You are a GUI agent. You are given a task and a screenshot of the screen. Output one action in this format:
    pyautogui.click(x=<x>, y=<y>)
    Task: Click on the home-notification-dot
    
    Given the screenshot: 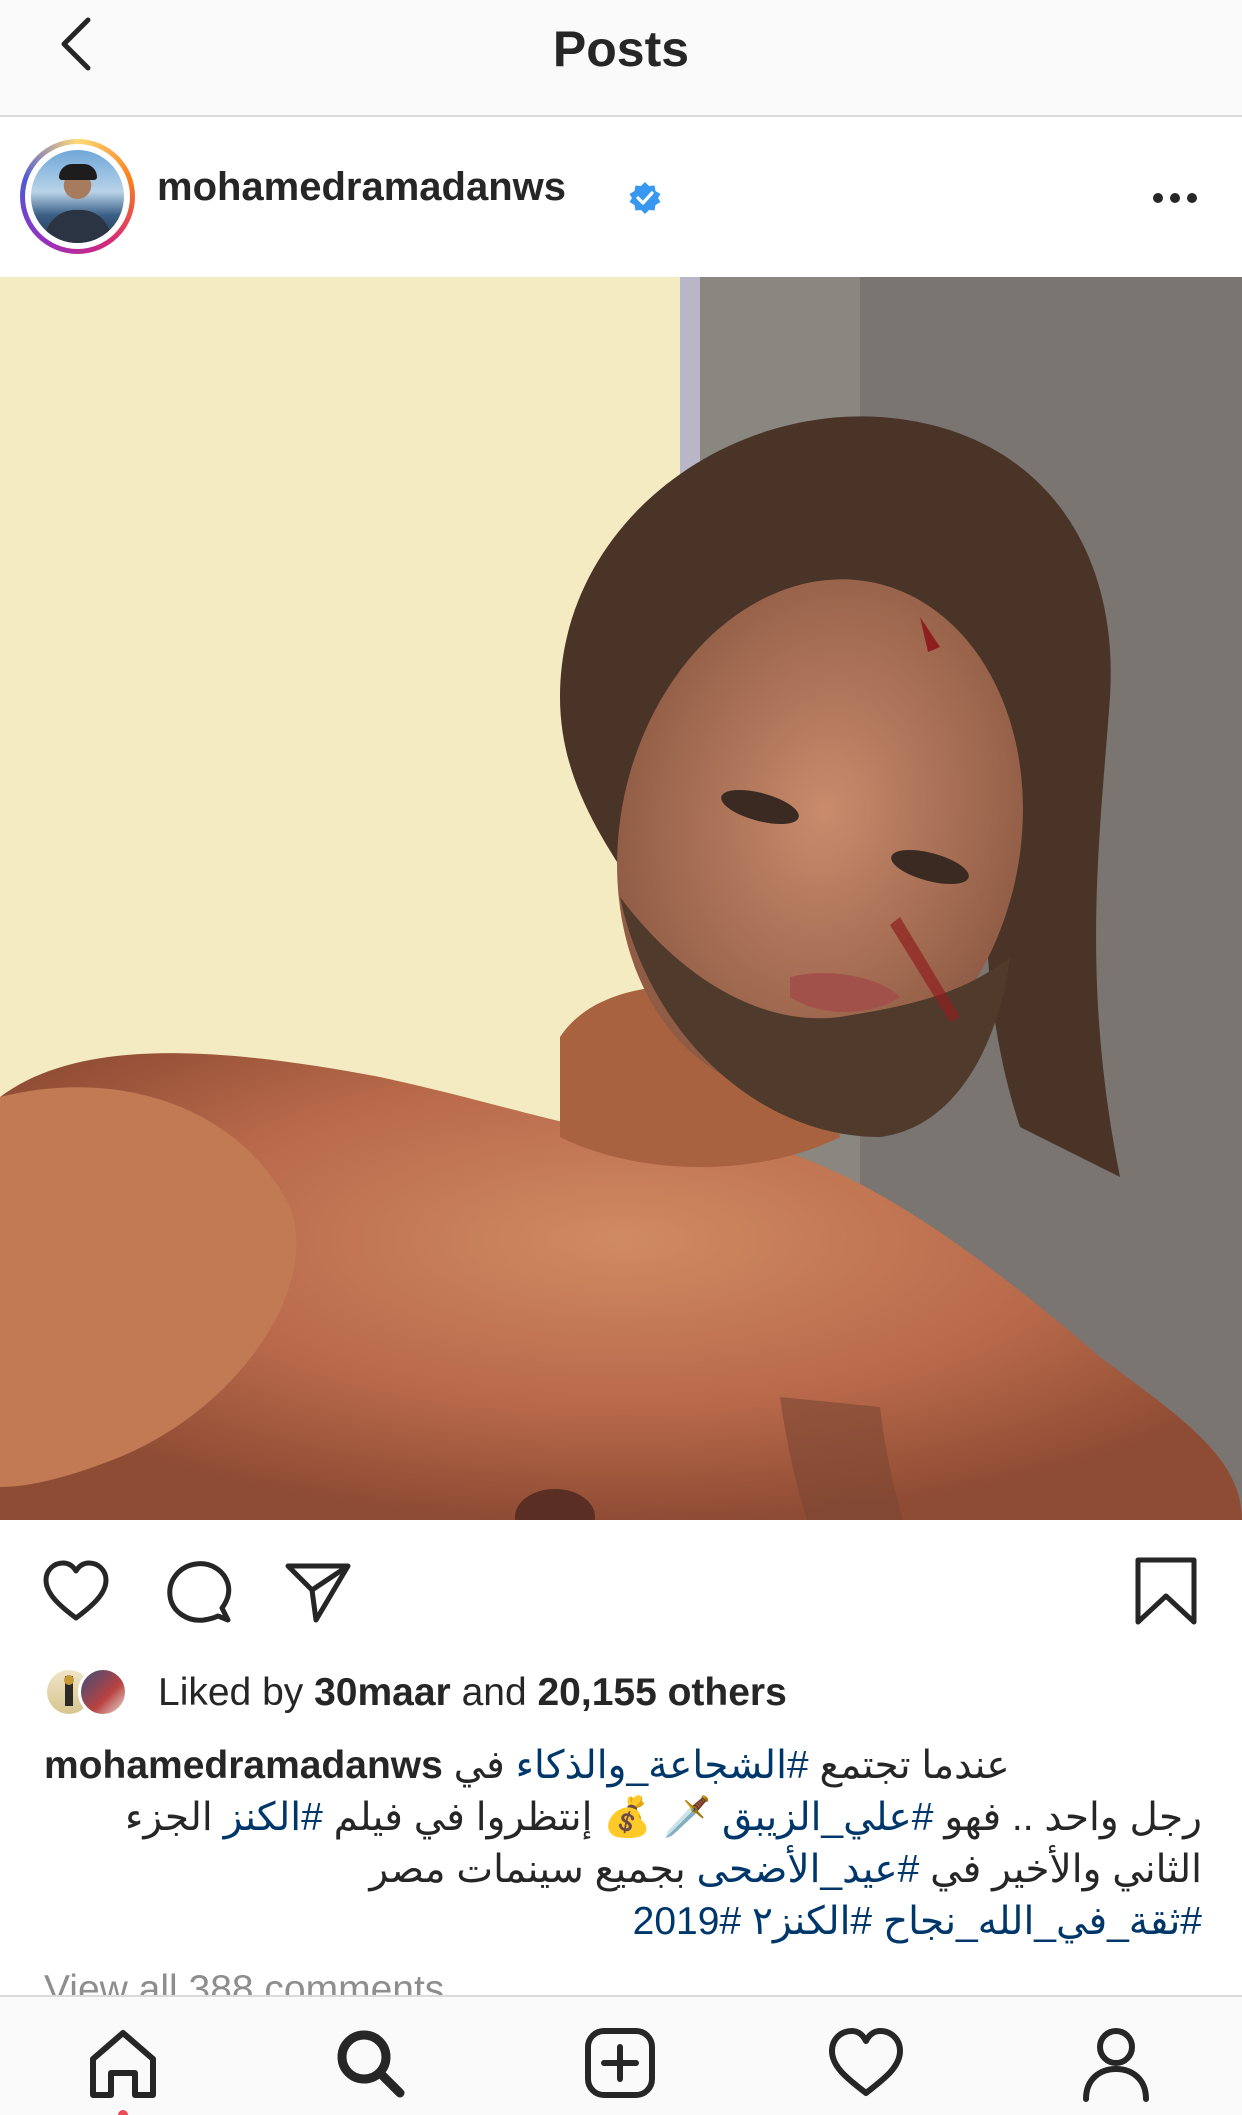 What is the action you would take?
    pyautogui.click(x=123, y=2112)
    